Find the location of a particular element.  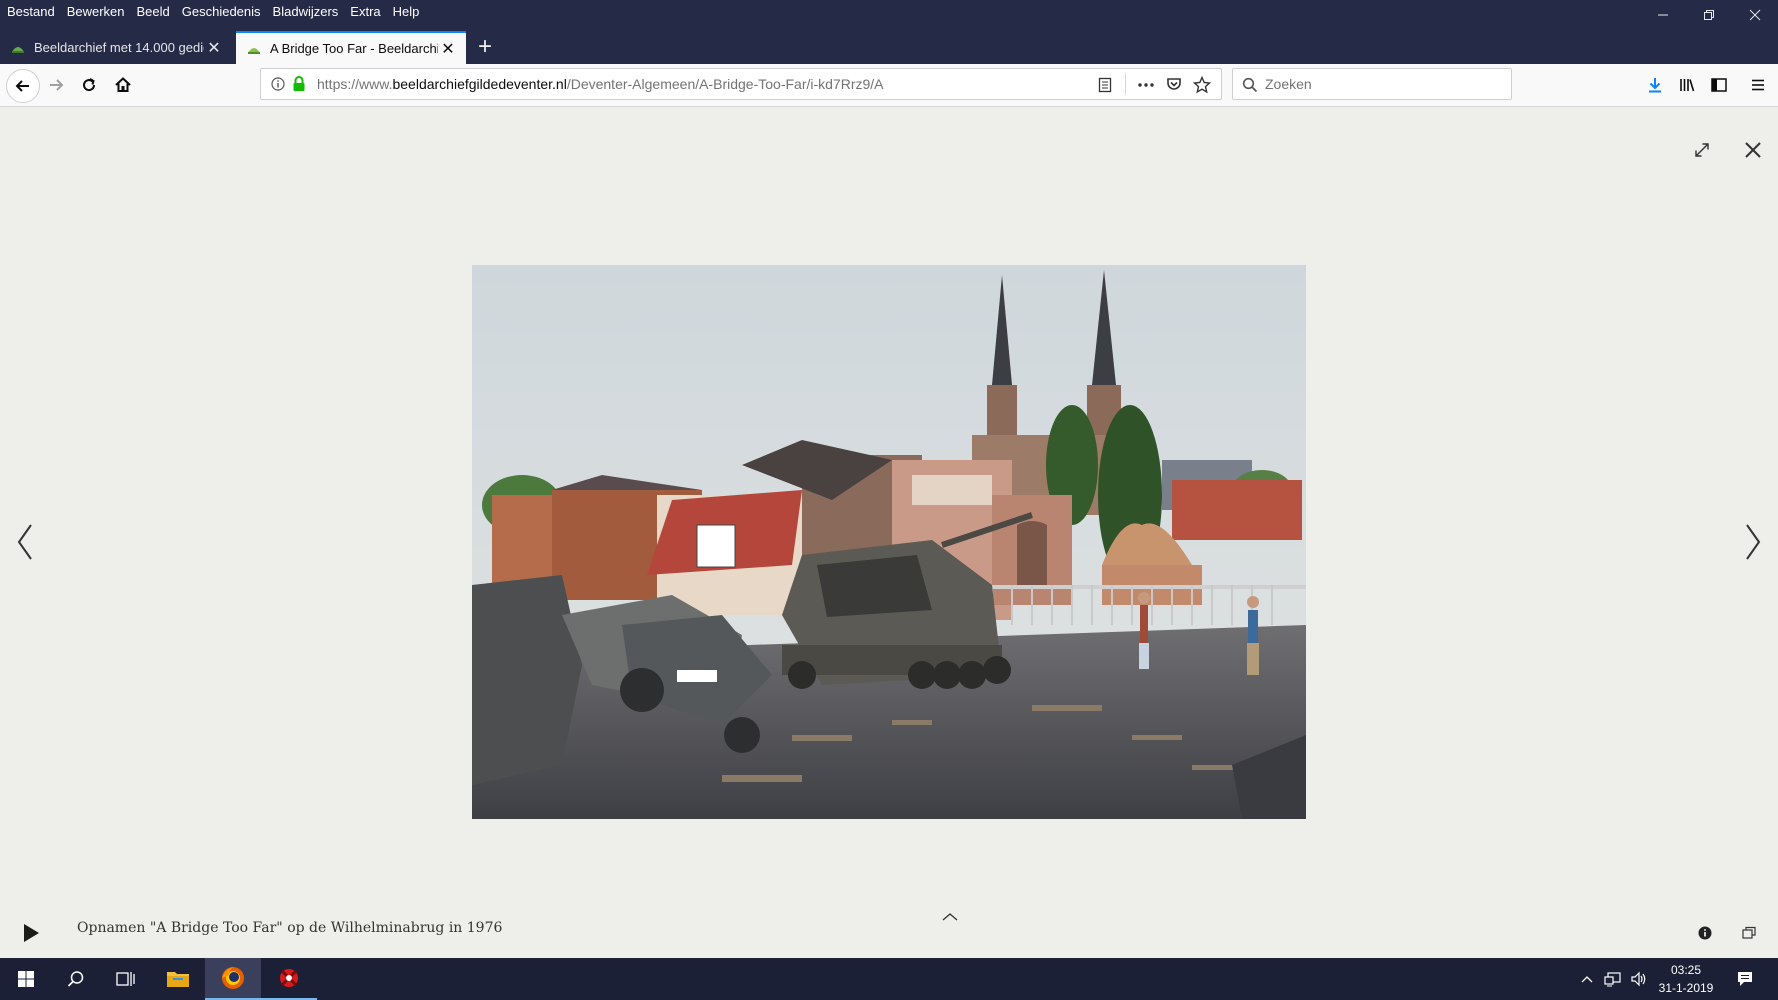

lock-icon is located at coordinates (299, 84).